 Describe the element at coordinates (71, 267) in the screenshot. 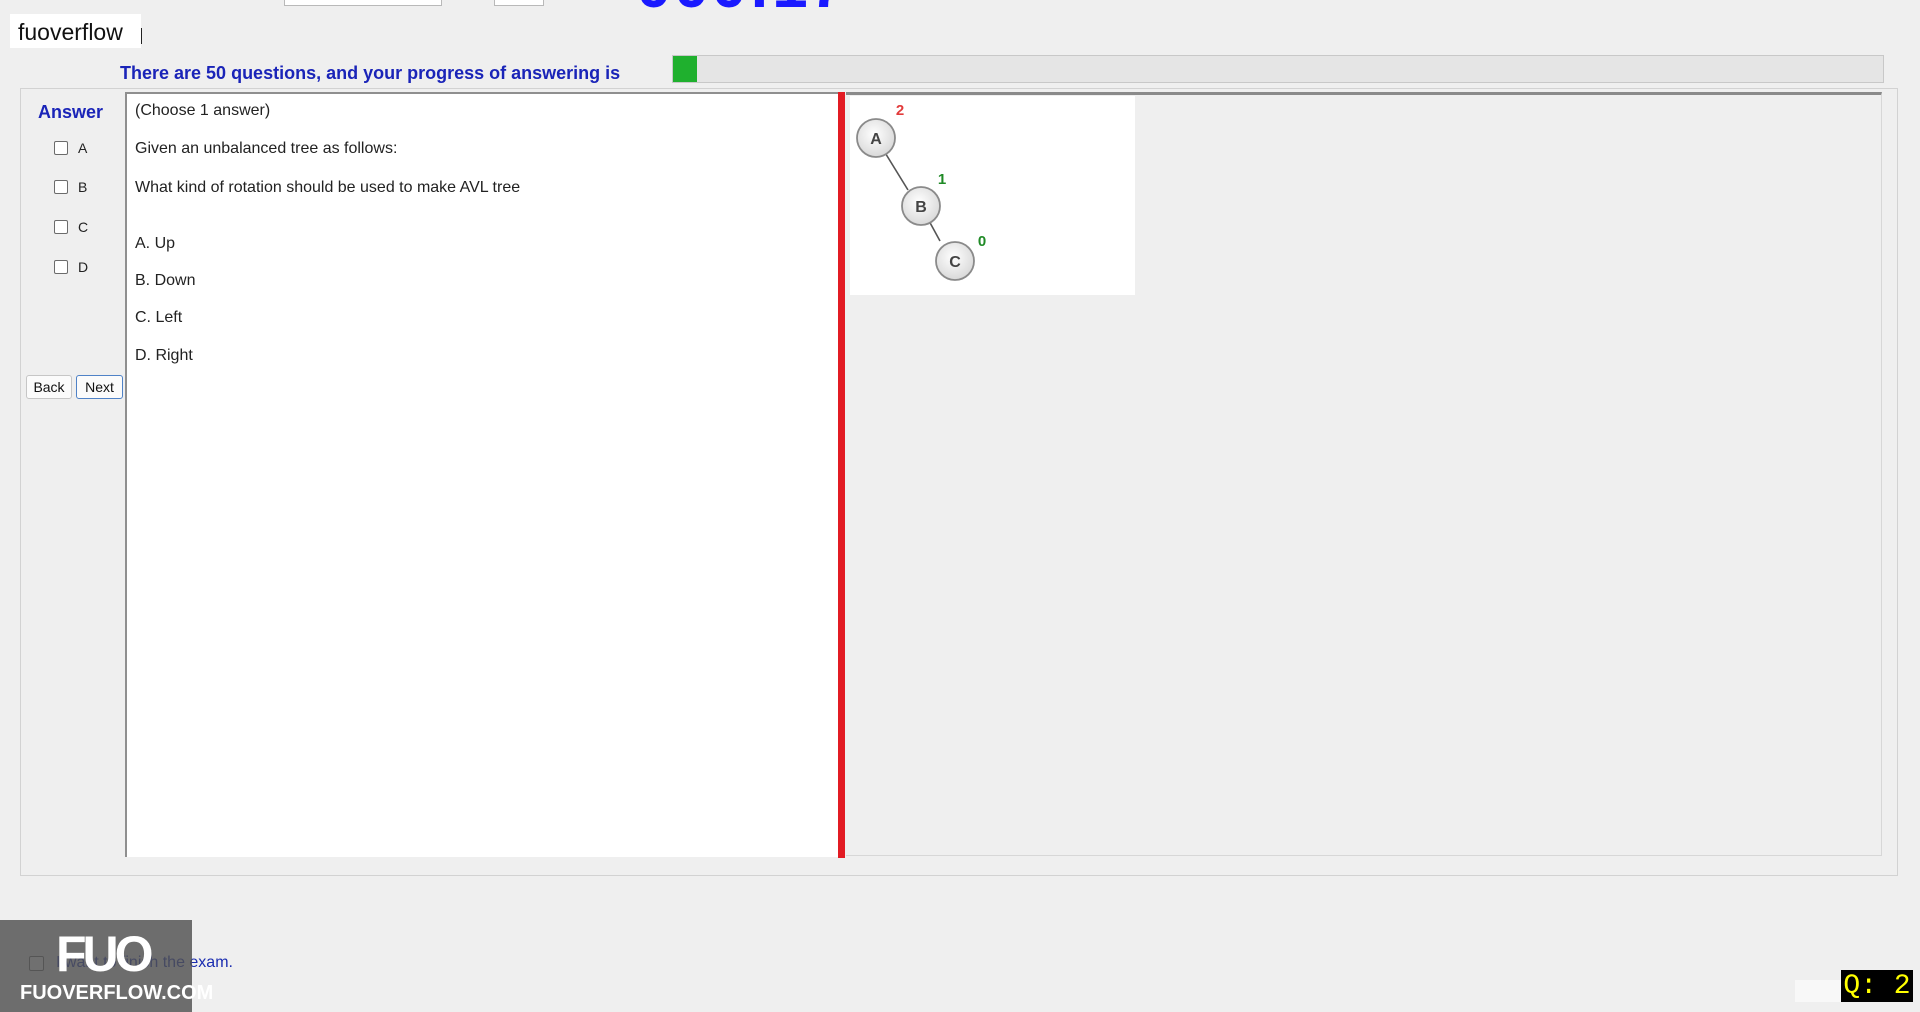

I see `answer-option-d: D` at that location.